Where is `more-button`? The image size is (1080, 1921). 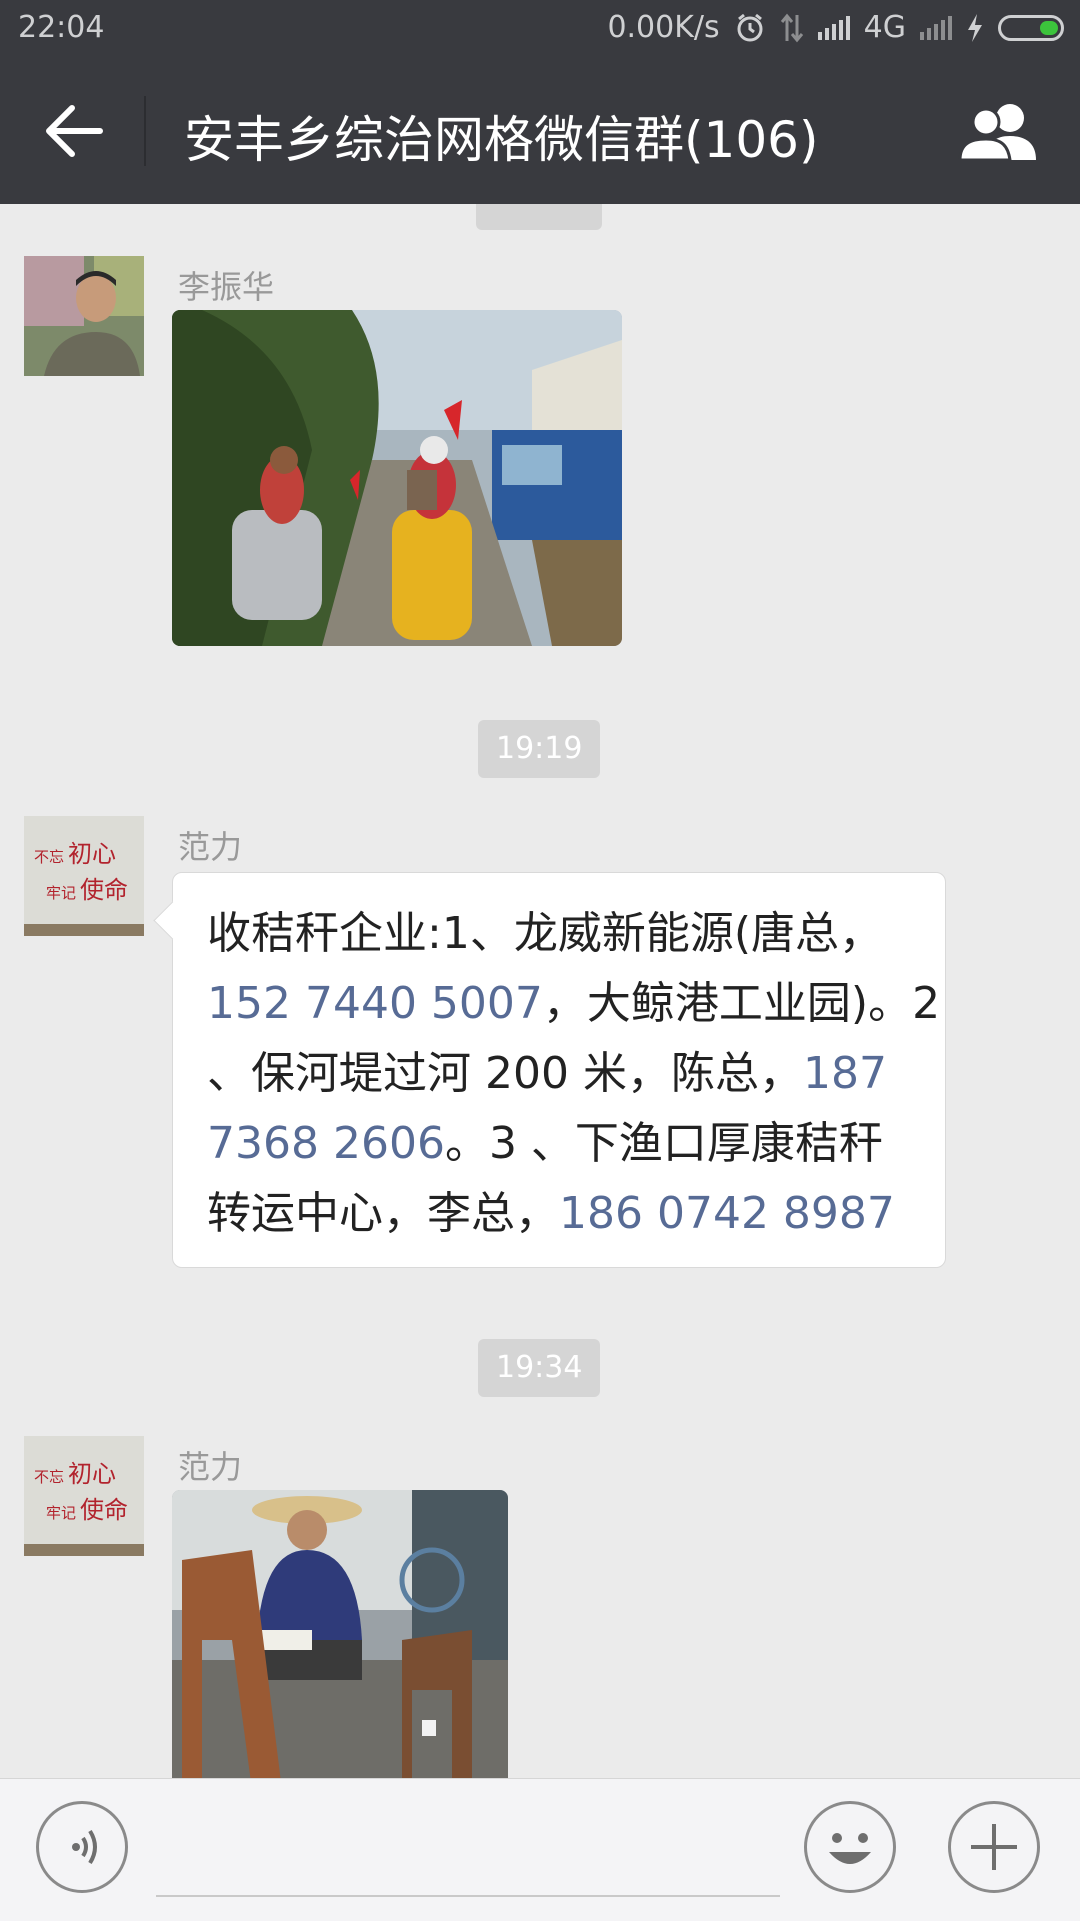 more-button is located at coordinates (994, 1847).